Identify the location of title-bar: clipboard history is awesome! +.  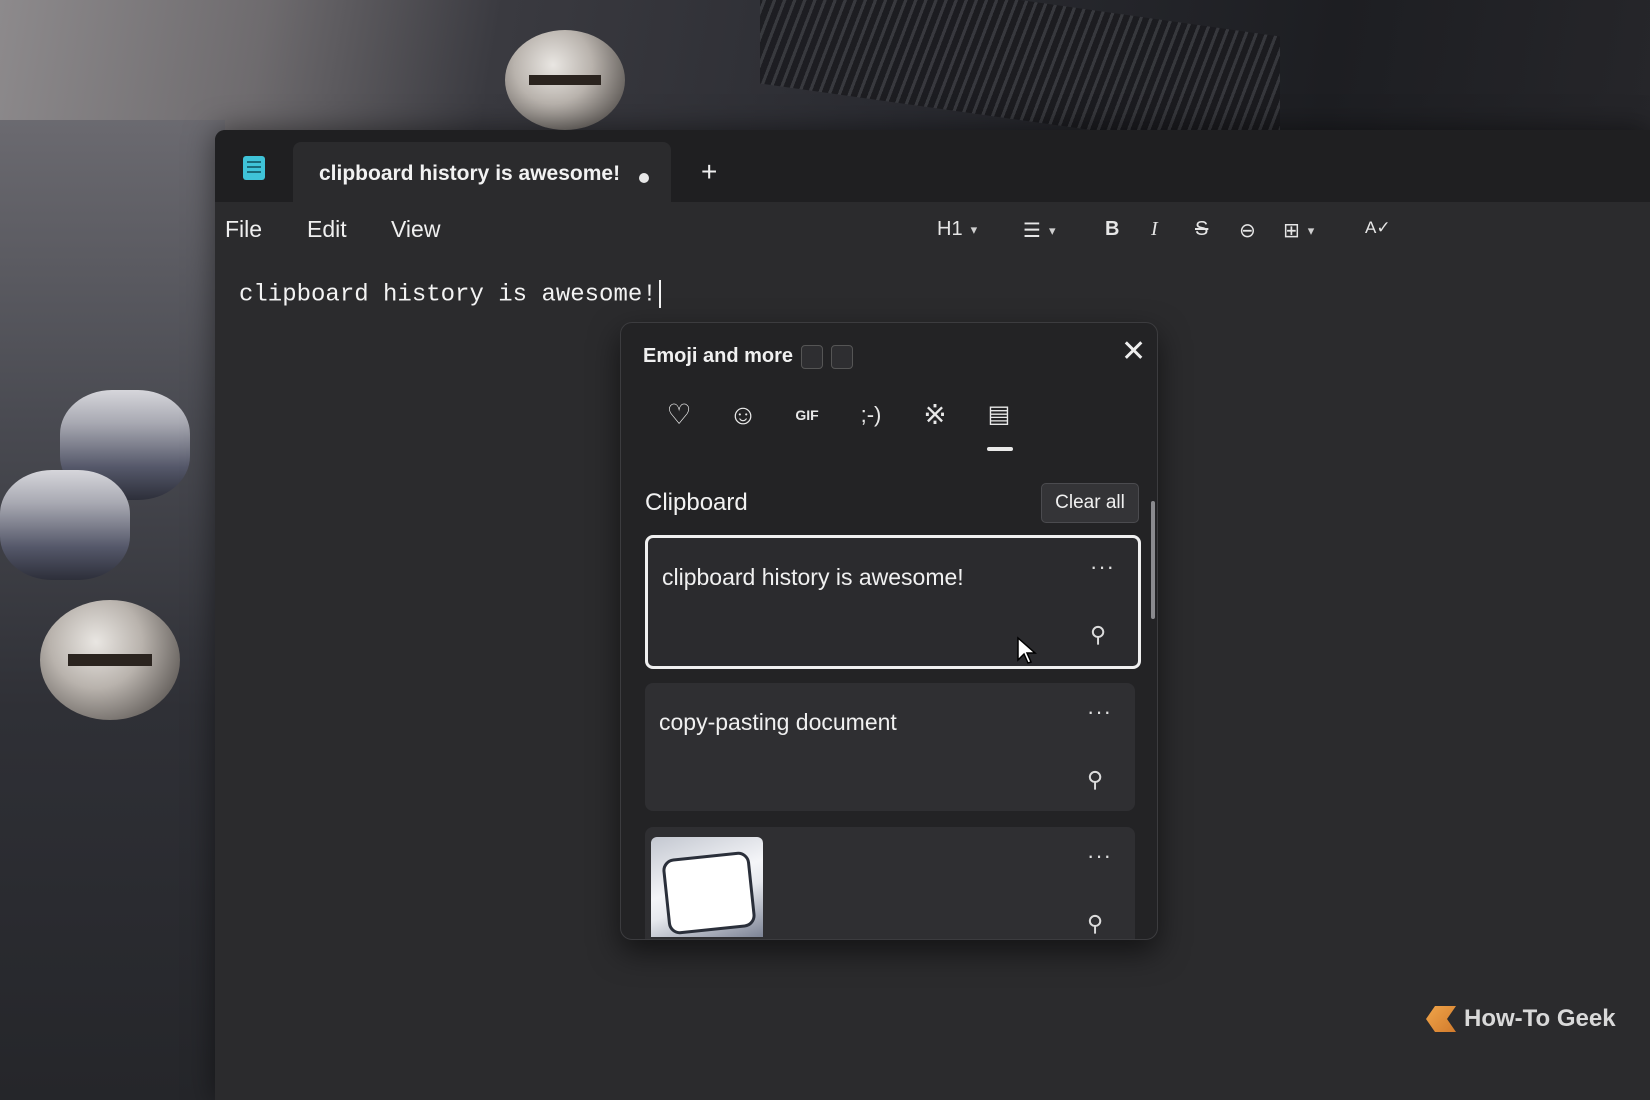
(932, 166).